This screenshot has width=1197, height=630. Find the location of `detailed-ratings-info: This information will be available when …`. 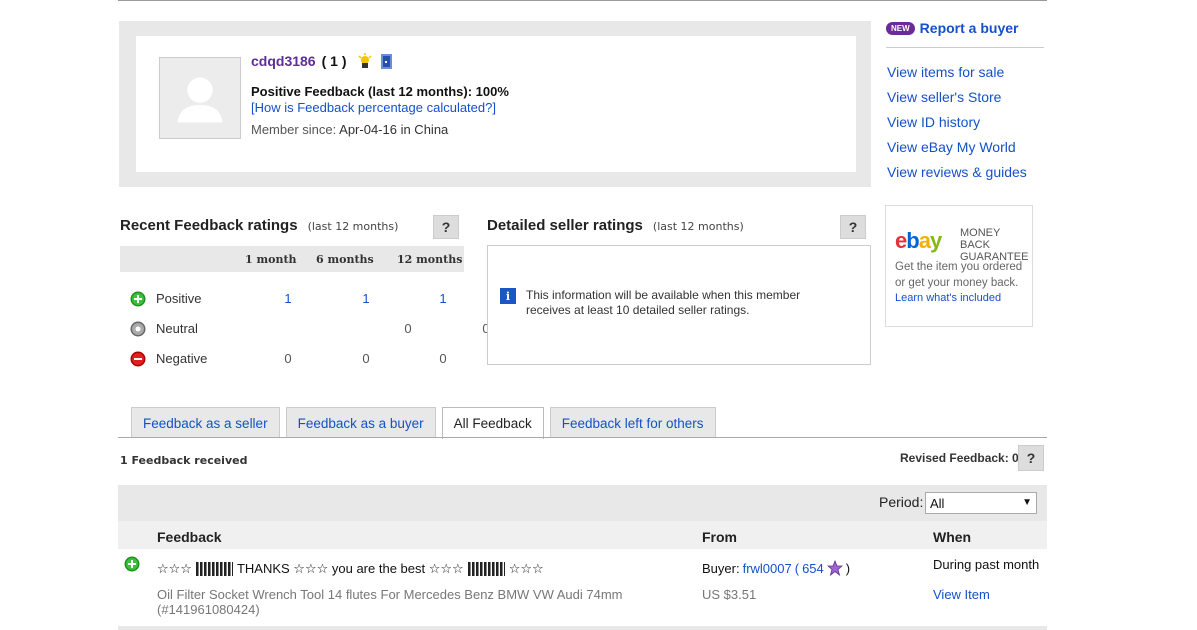

detailed-ratings-info: This information will be available when … is located at coordinates (663, 302).